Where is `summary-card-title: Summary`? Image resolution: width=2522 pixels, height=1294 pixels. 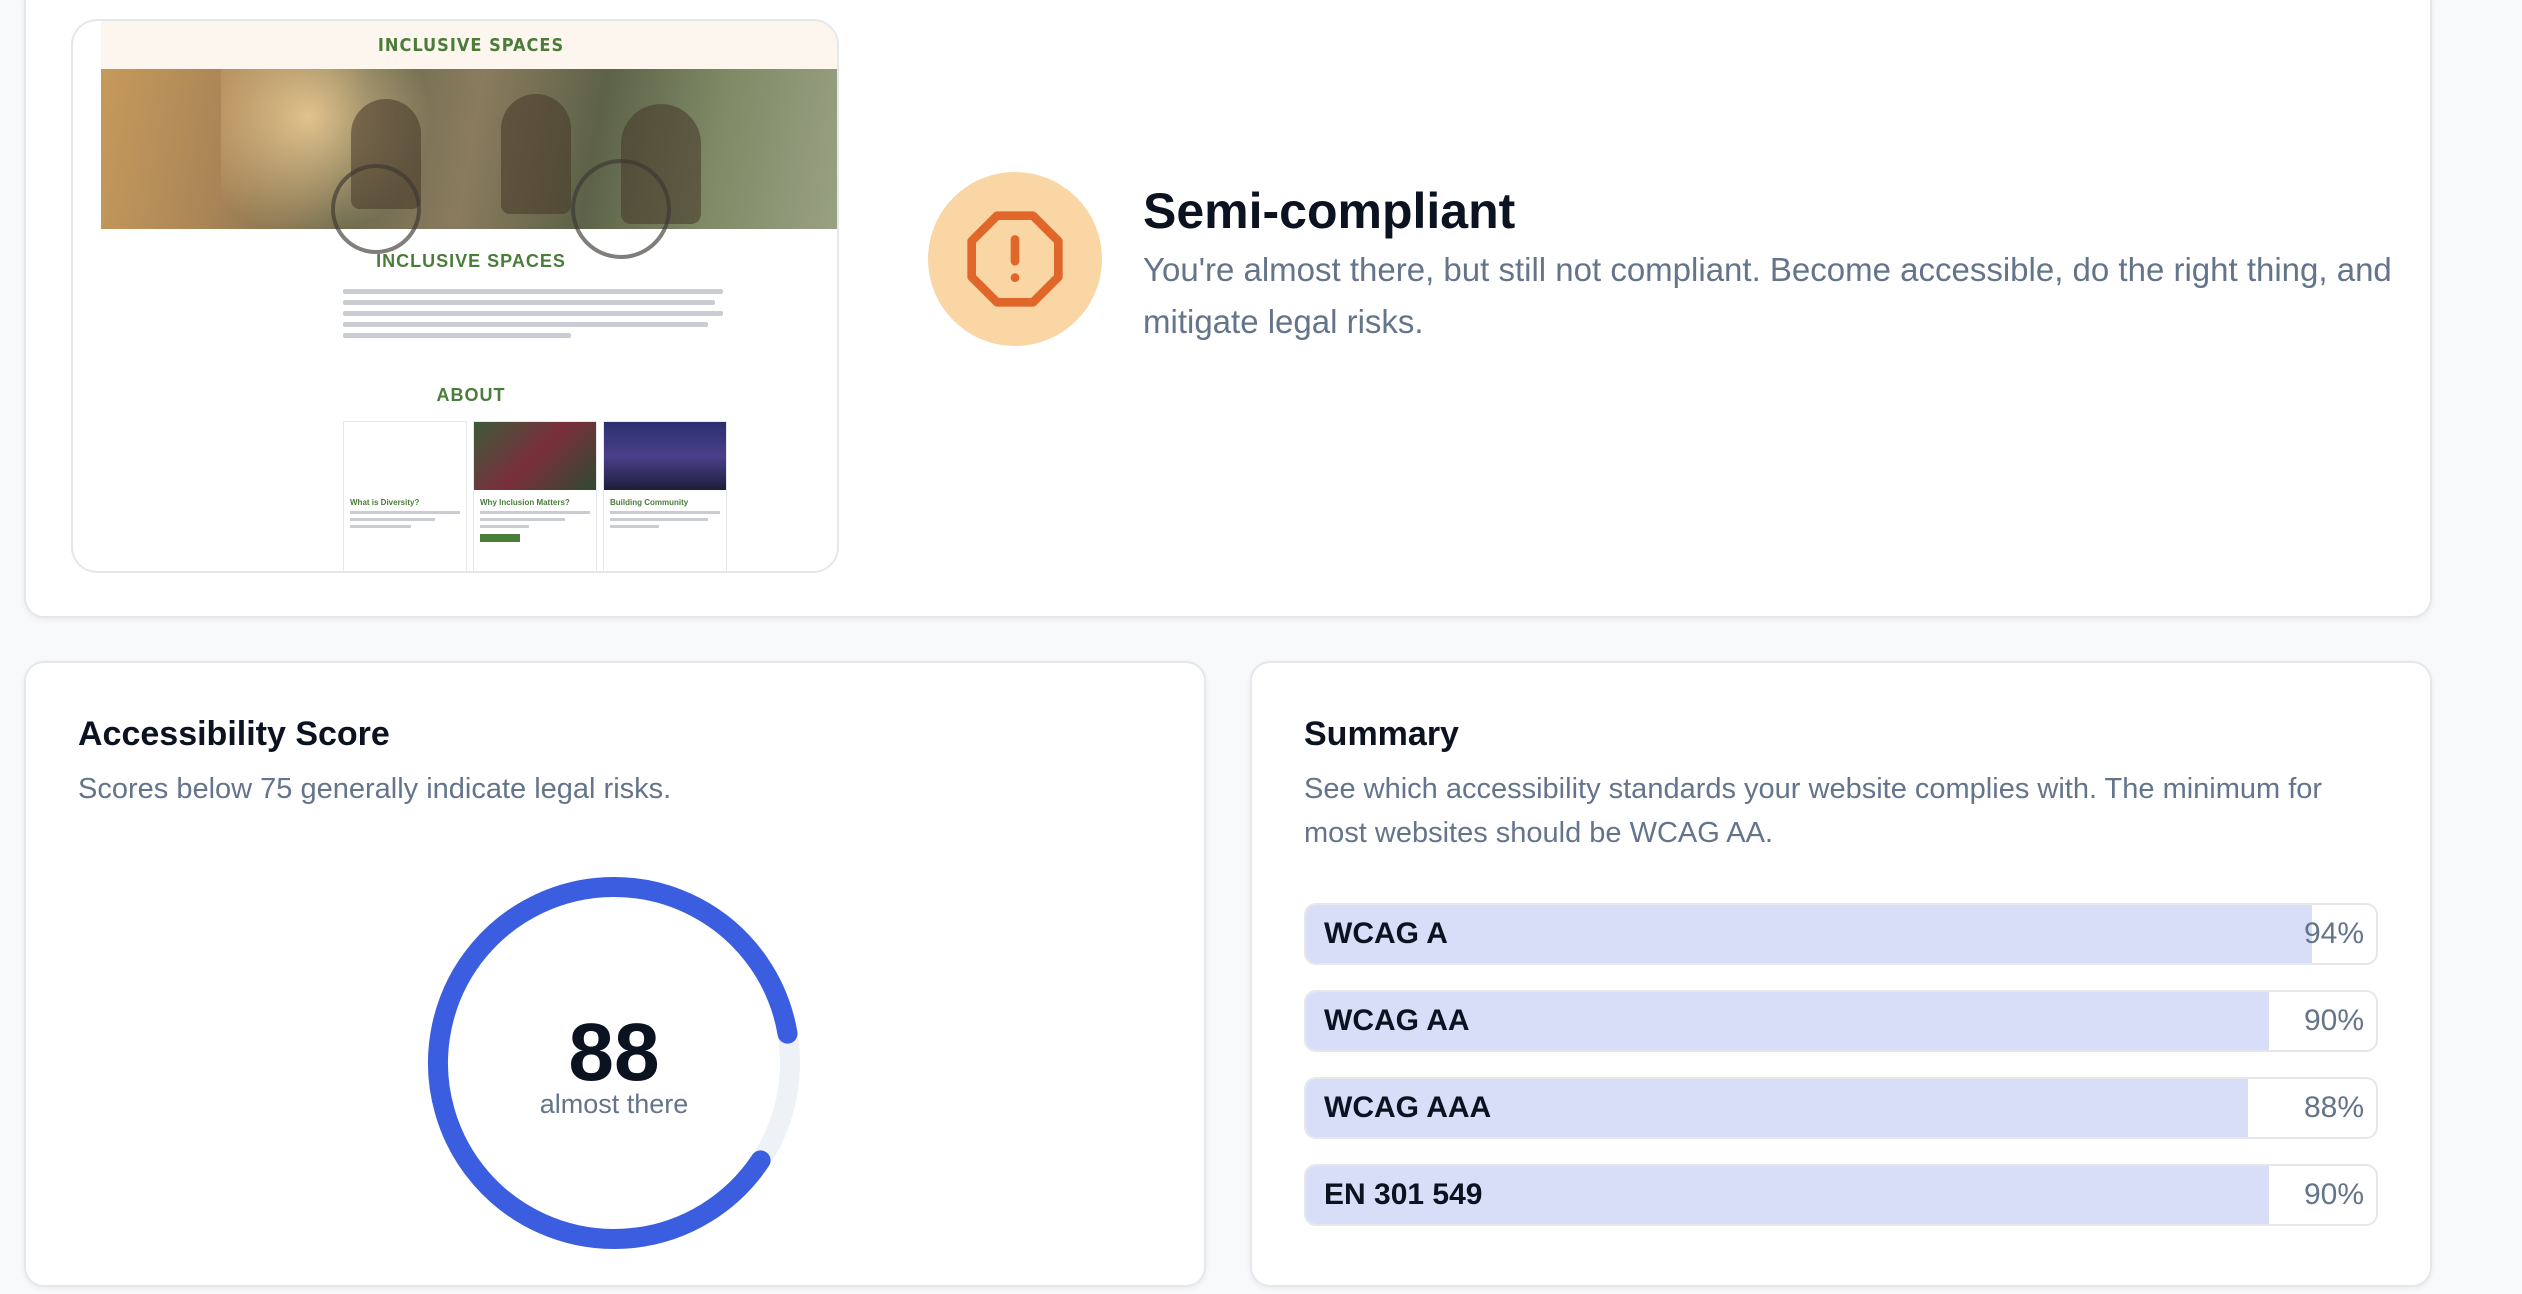 summary-card-title: Summary is located at coordinates (1381, 734).